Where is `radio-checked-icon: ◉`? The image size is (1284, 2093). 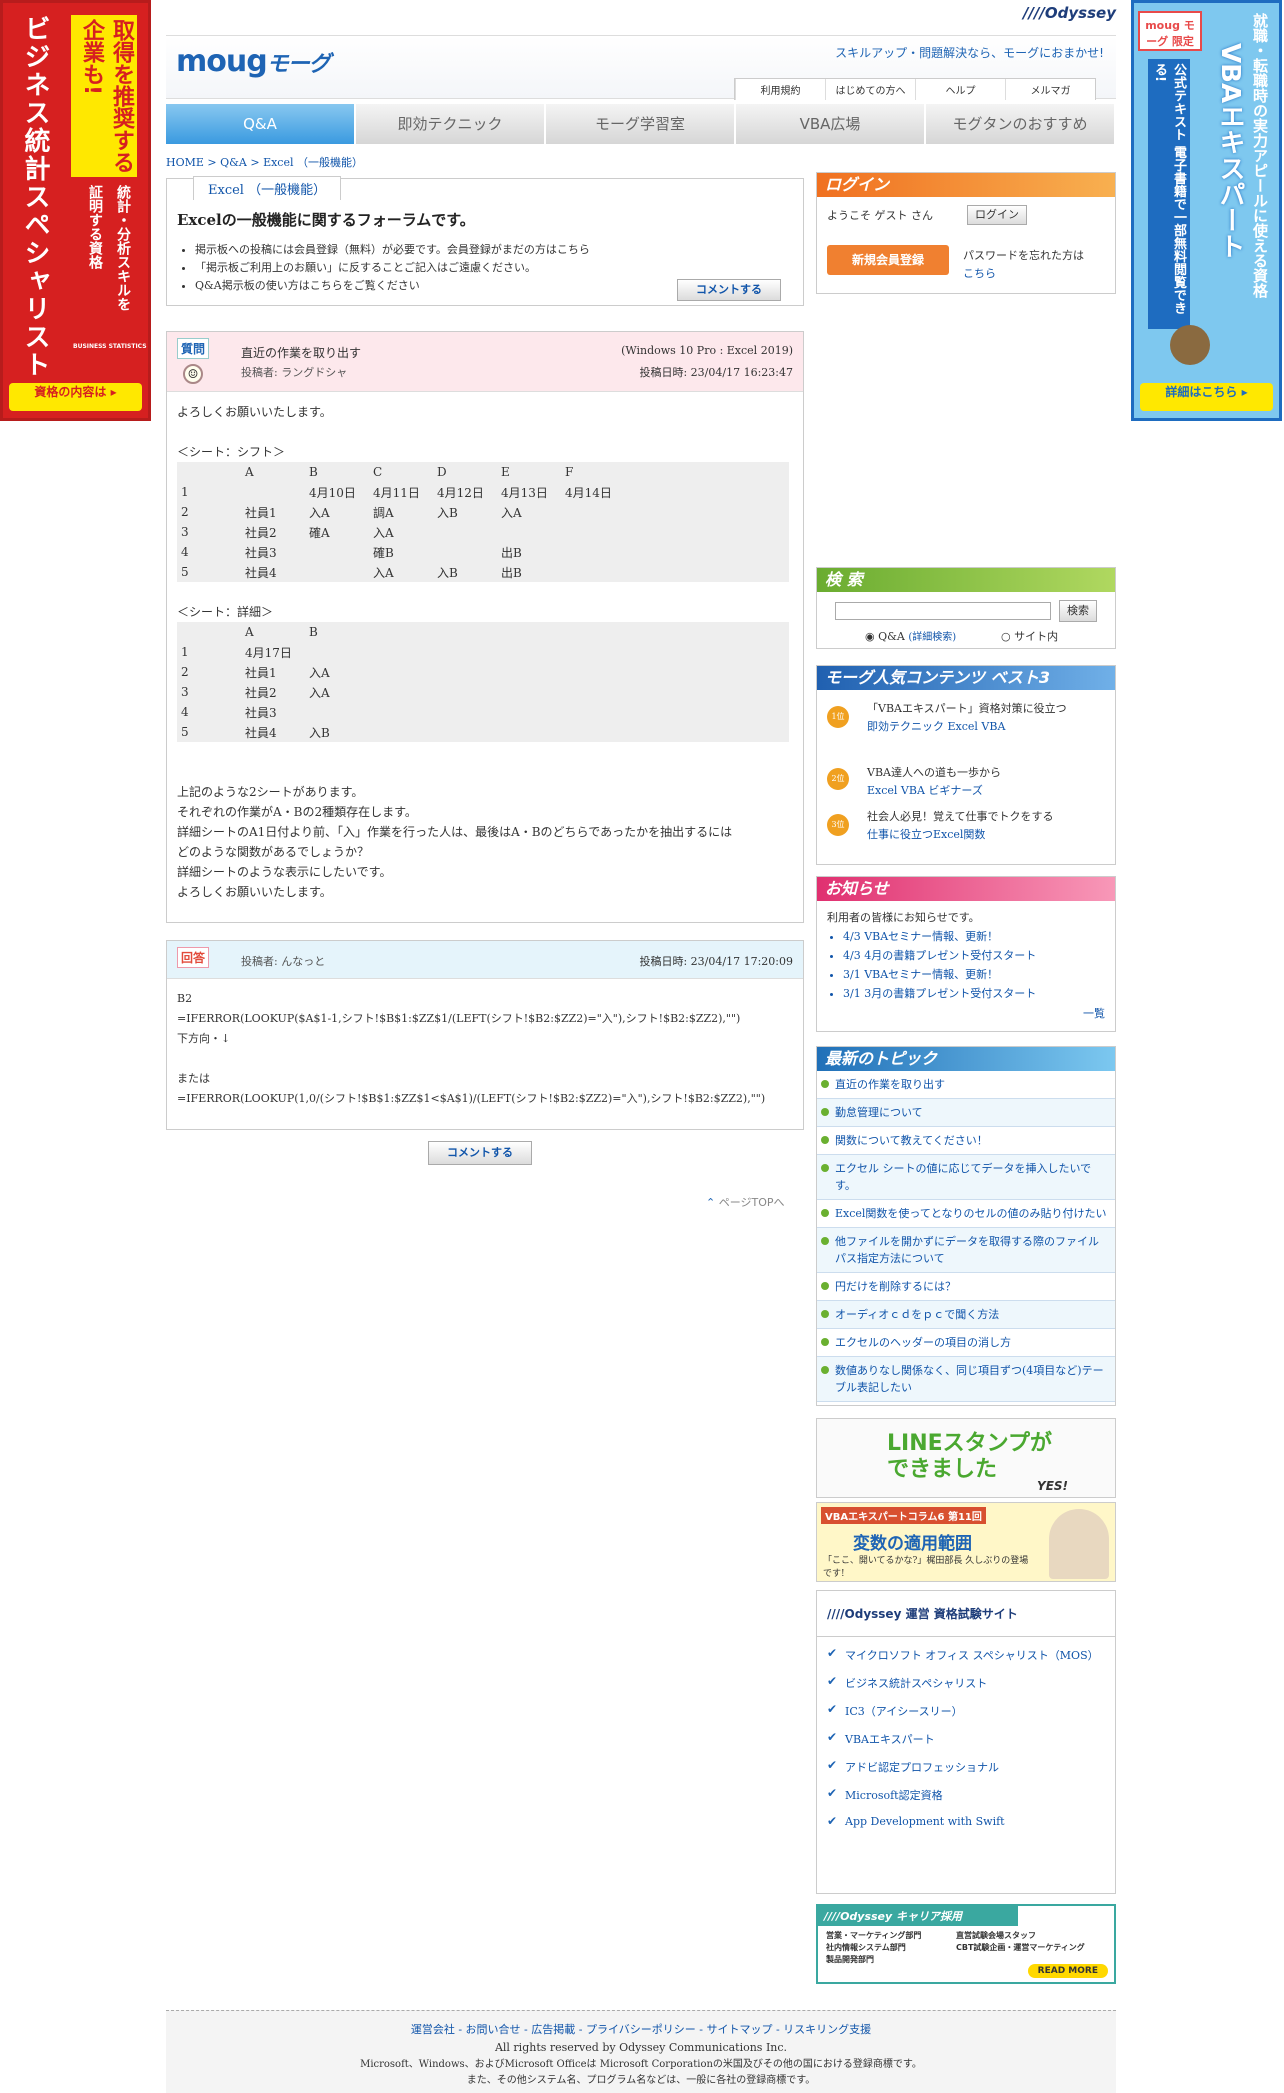
radio-checked-icon: ◉ is located at coordinates (870, 636).